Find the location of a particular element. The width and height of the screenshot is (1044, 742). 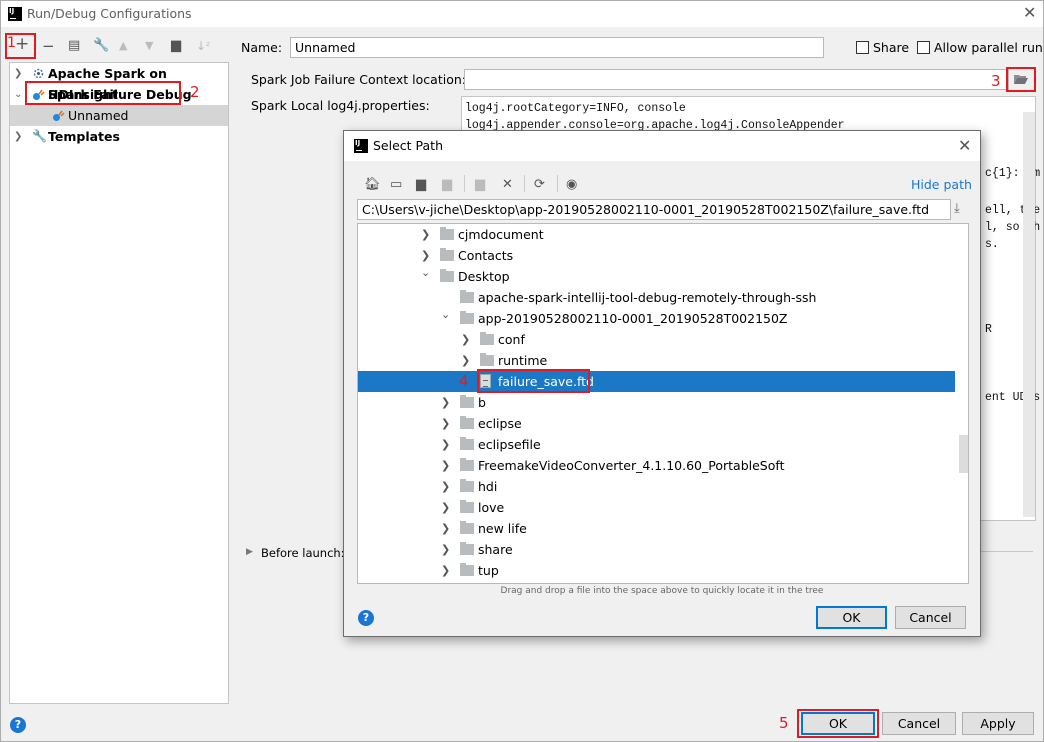

file-tree-label: conf is located at coordinates (511, 339).